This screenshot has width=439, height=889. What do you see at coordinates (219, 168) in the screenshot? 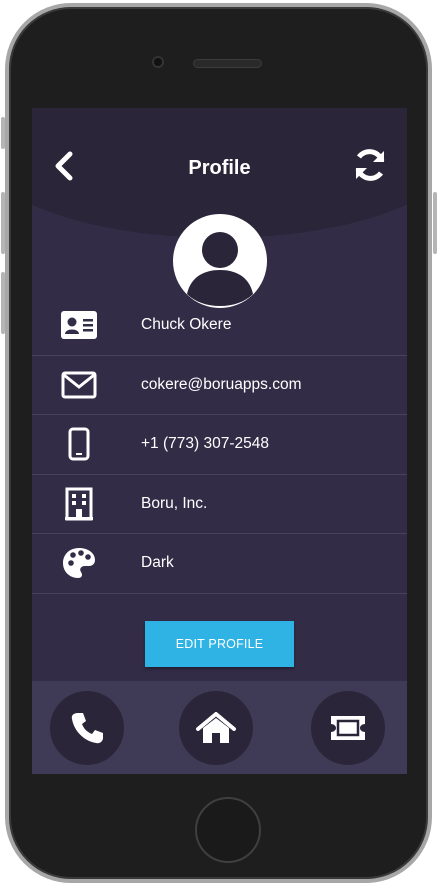
I see `page-title: Profile` at bounding box center [219, 168].